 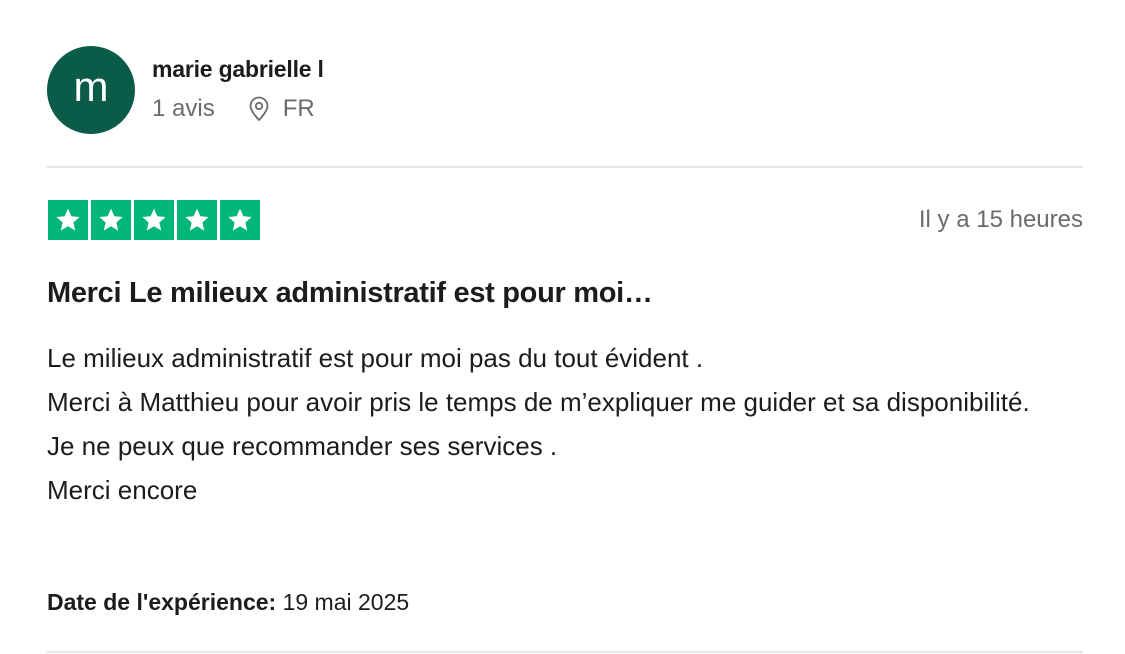 What do you see at coordinates (122, 490) in the screenshot?
I see `review-body-line: Merci encore` at bounding box center [122, 490].